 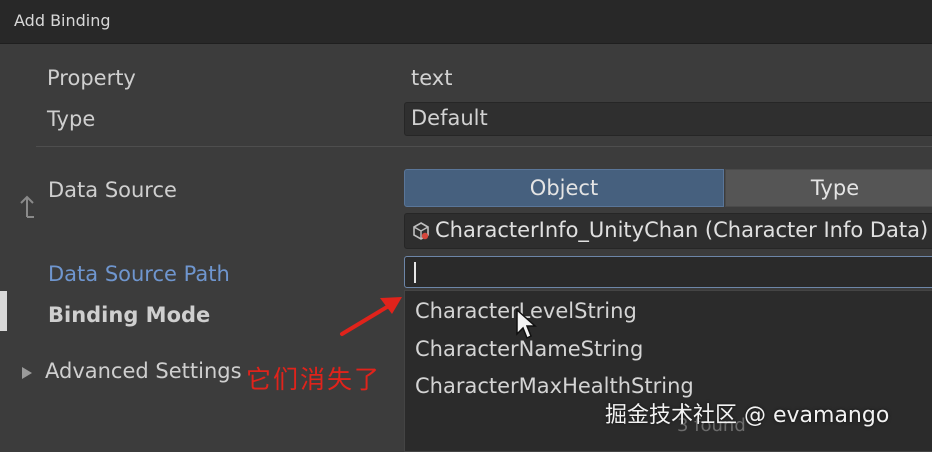 I want to click on section-divider, so click(x=484, y=146).